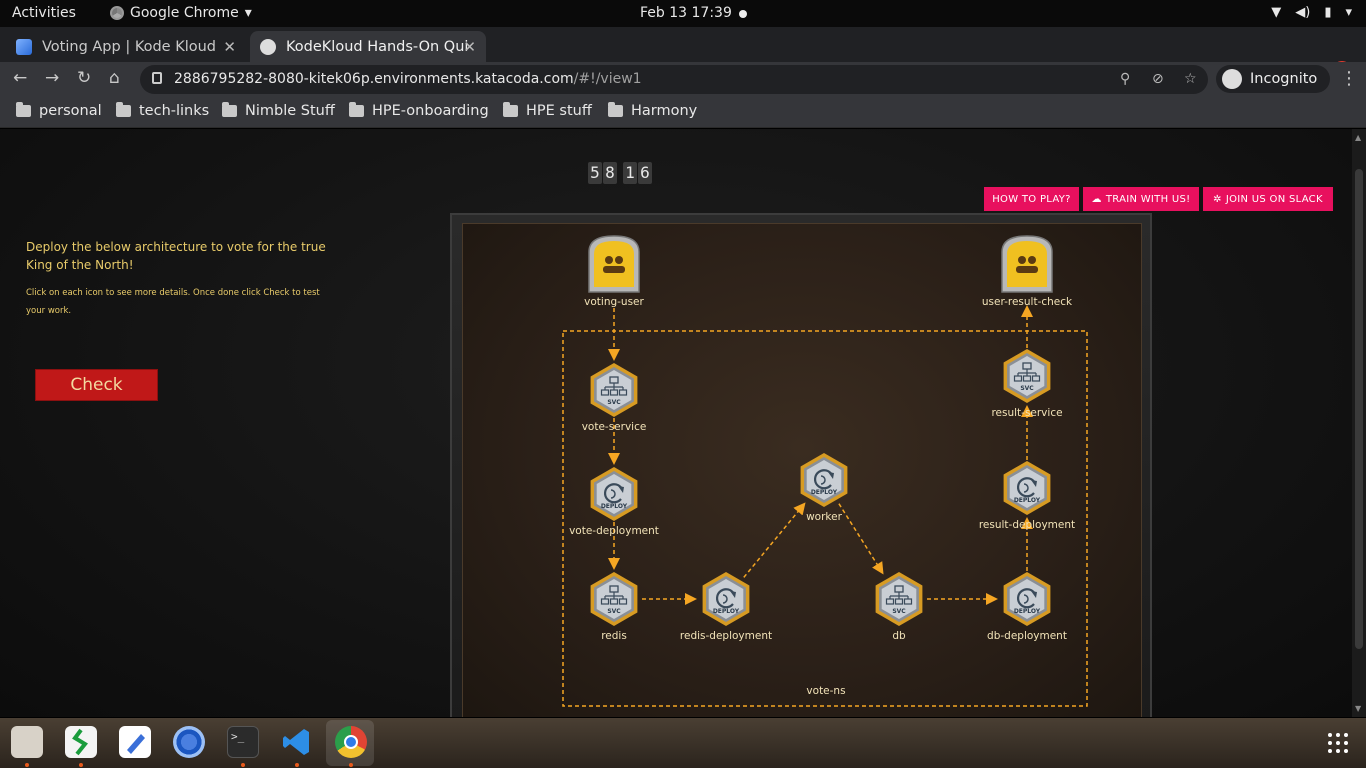 The height and width of the screenshot is (768, 1366). I want to click on train-with-us-button: ☁ TRAIN WITH US!, so click(1141, 199).